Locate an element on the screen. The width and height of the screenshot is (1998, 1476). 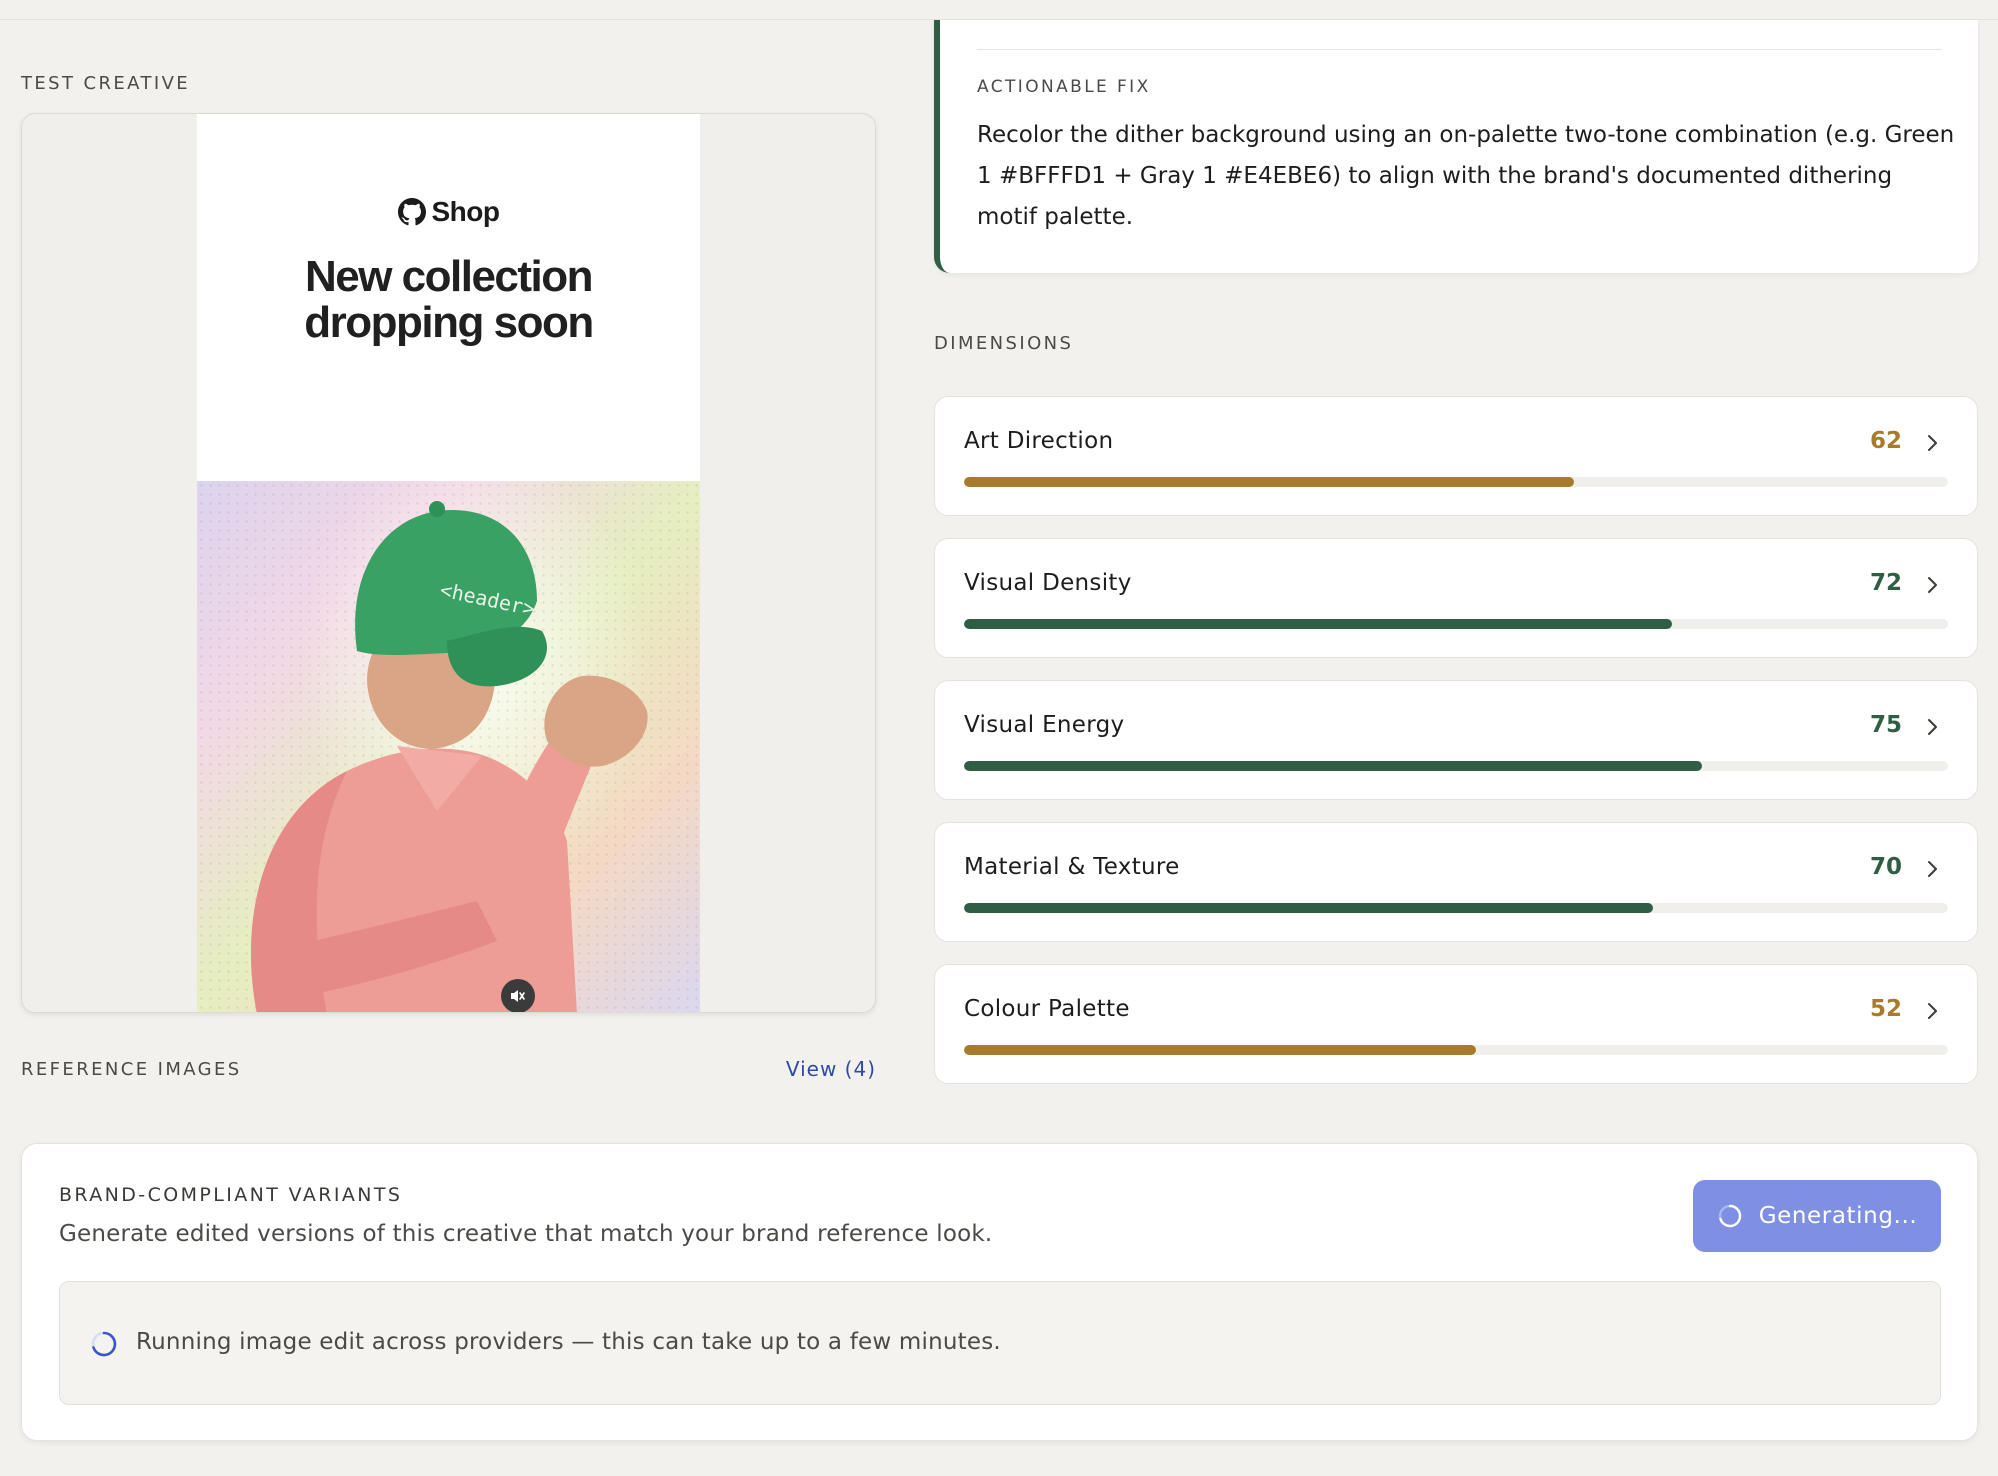
ad-headline-line-2: dropping soon is located at coordinates (449, 322).